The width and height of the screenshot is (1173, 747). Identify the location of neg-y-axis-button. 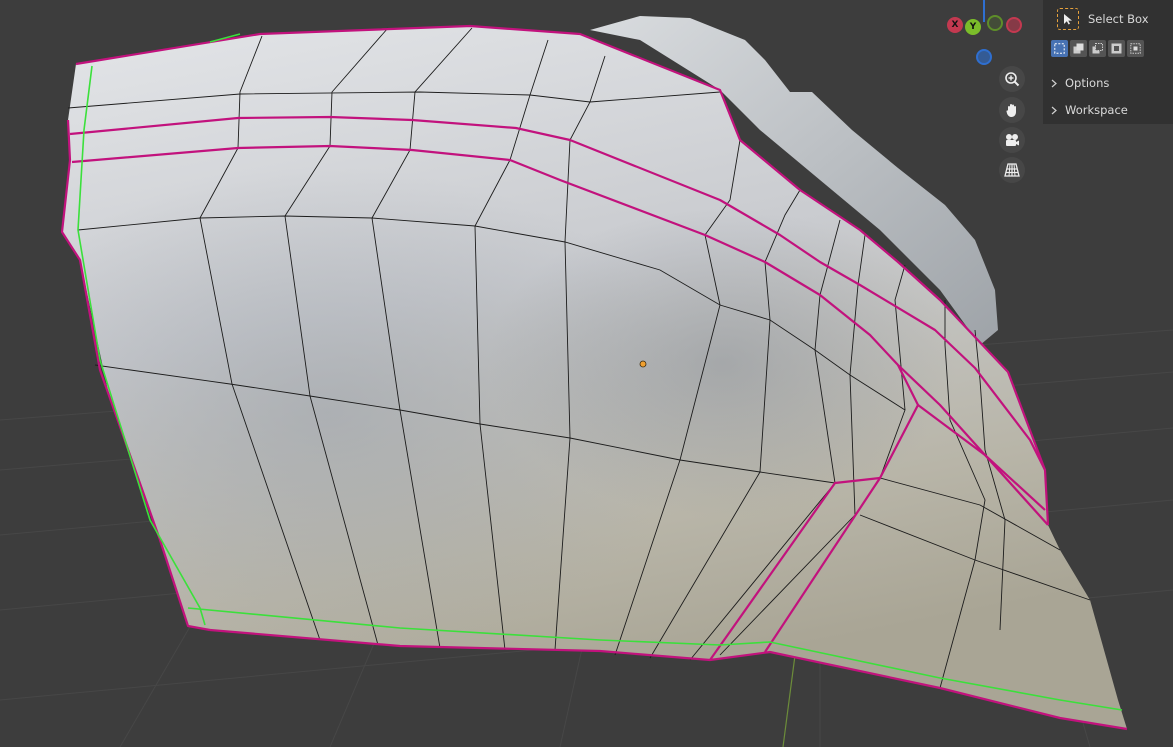
(995, 23).